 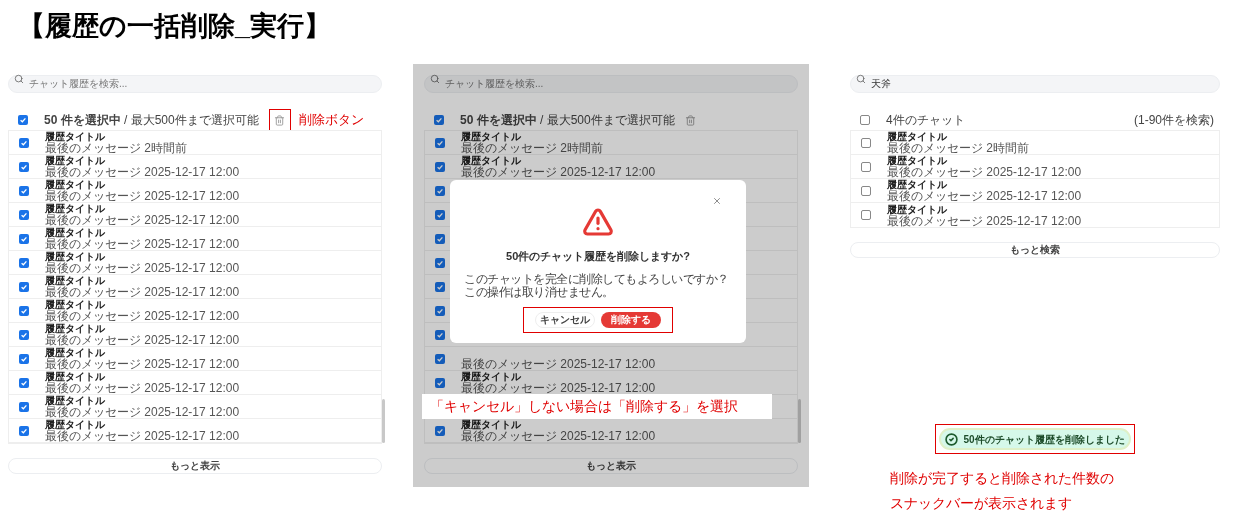 I want to click on selection-count: 4件のチャット, so click(x=925, y=120).